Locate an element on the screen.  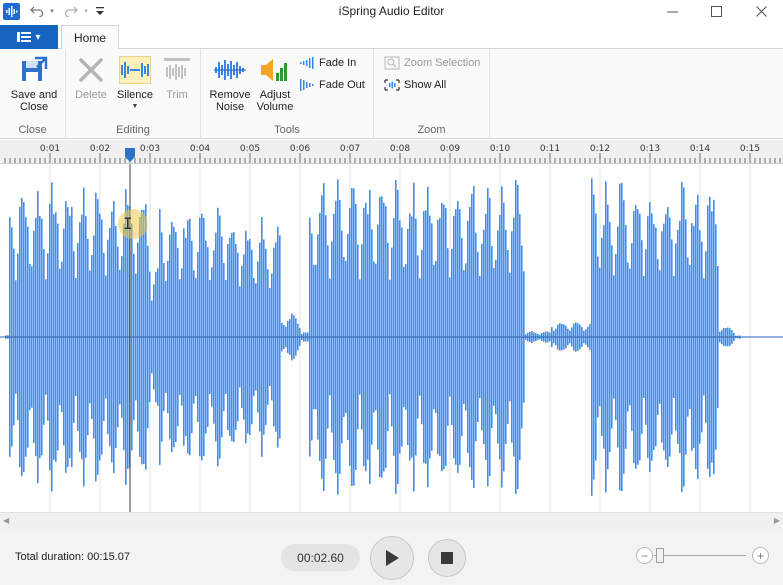
fade-in-button: Fade In is located at coordinates (327, 63).